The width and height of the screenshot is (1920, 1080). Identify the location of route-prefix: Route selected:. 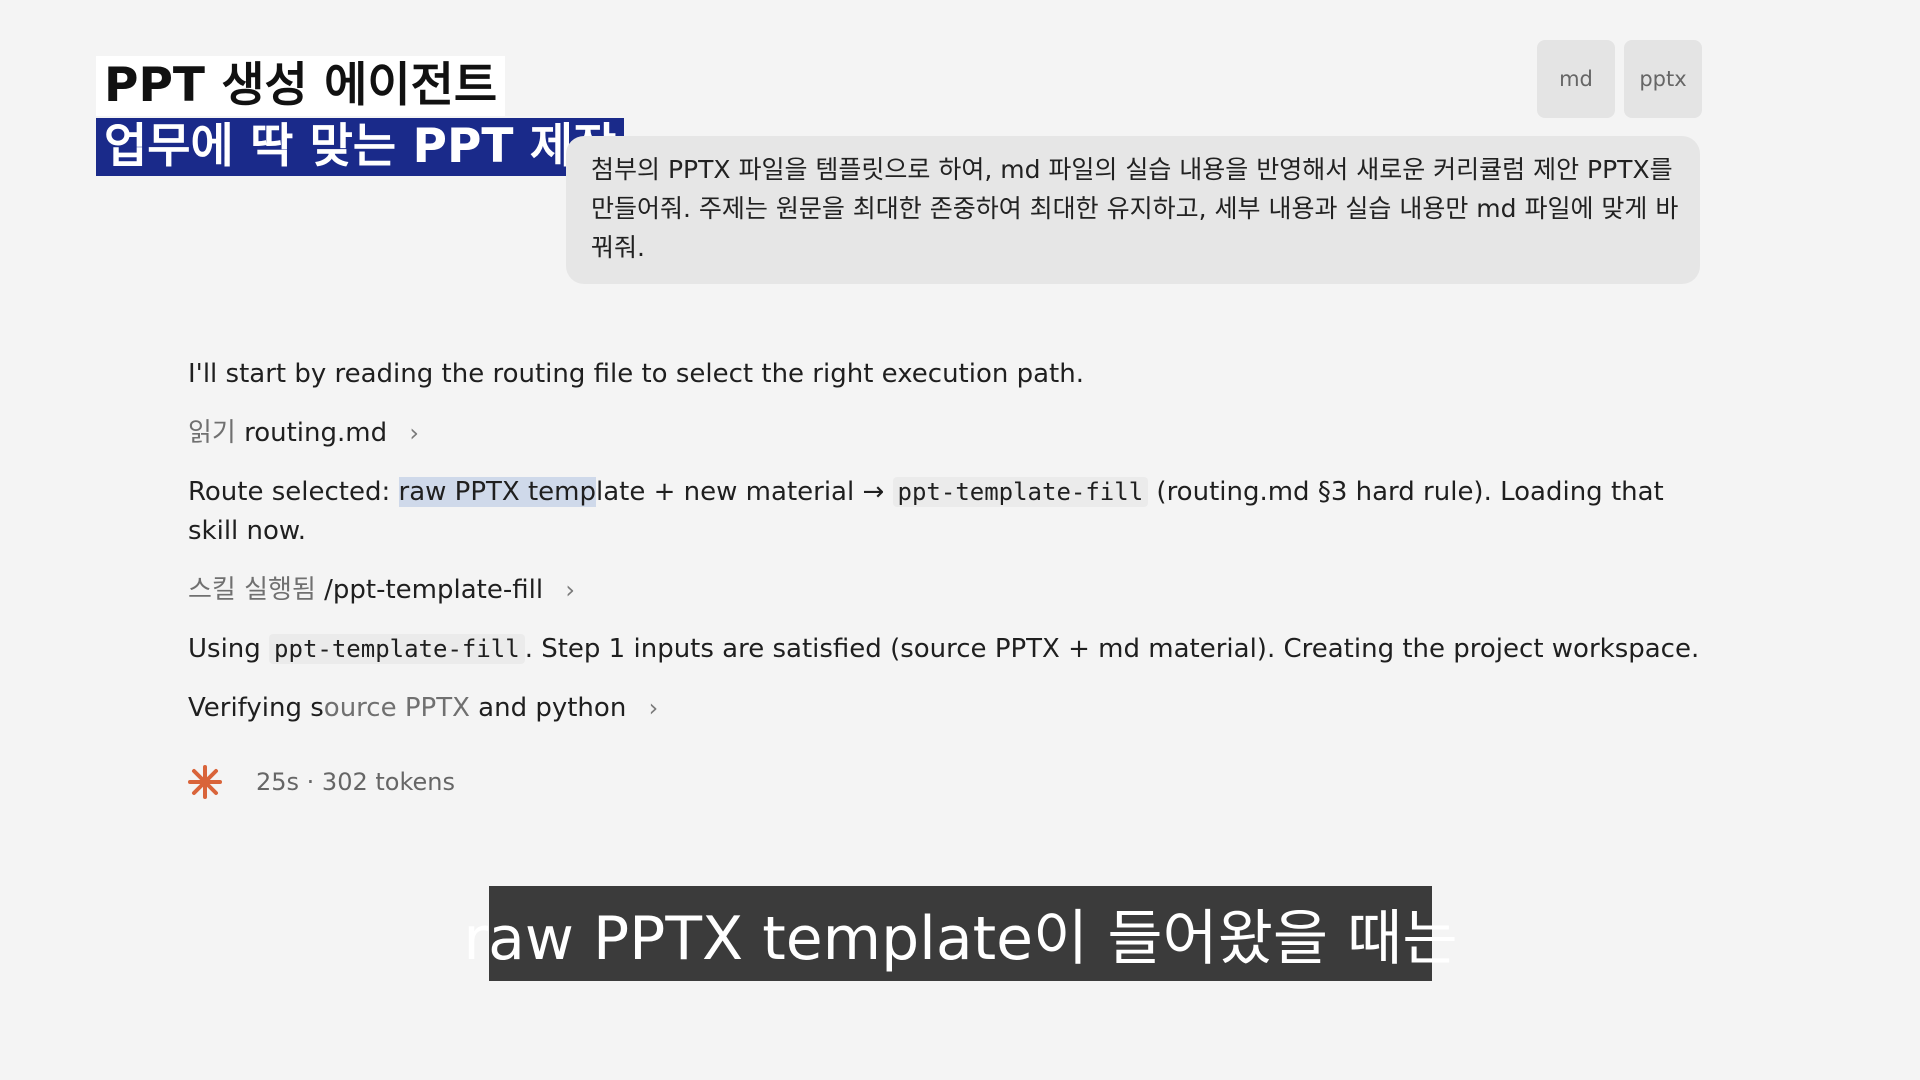
(293, 492).